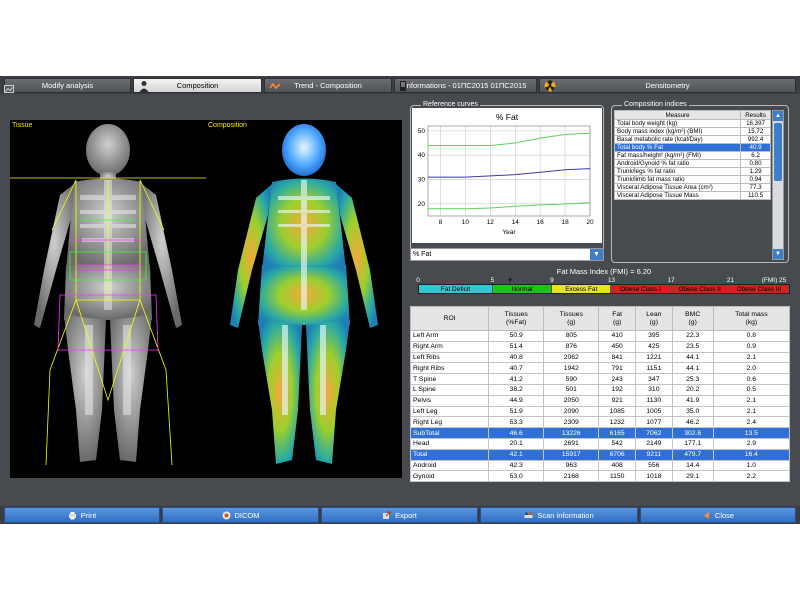 This screenshot has width=800, height=600. I want to click on table-row: Right Arm 51.4 876 450 425 23.5 0.9, so click(600, 346).